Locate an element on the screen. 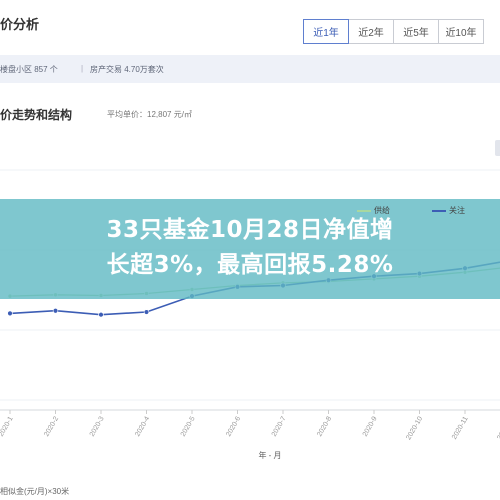 This screenshot has width=500, height=500. x-tick-label: 2020-6 is located at coordinates (233, 426).